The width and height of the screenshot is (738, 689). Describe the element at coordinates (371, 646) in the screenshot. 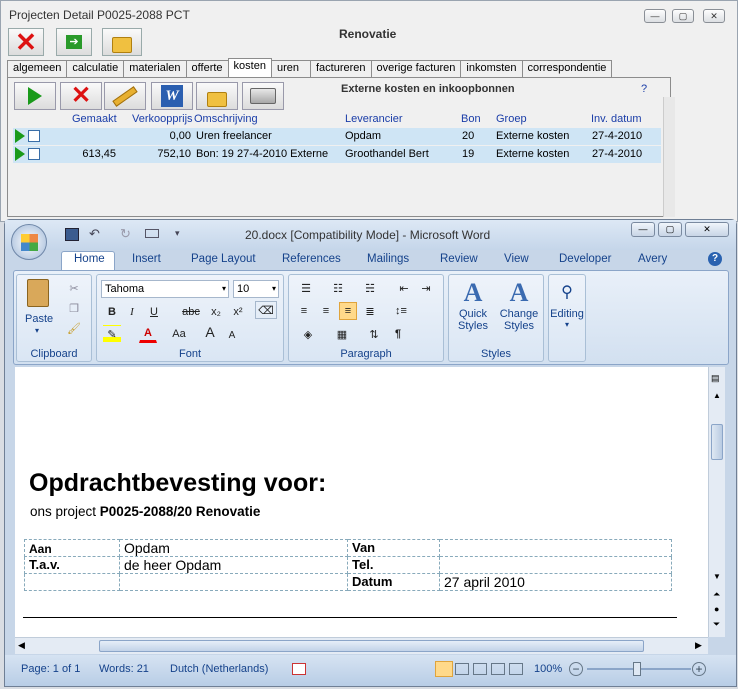

I see `hscroll-thumb` at that location.